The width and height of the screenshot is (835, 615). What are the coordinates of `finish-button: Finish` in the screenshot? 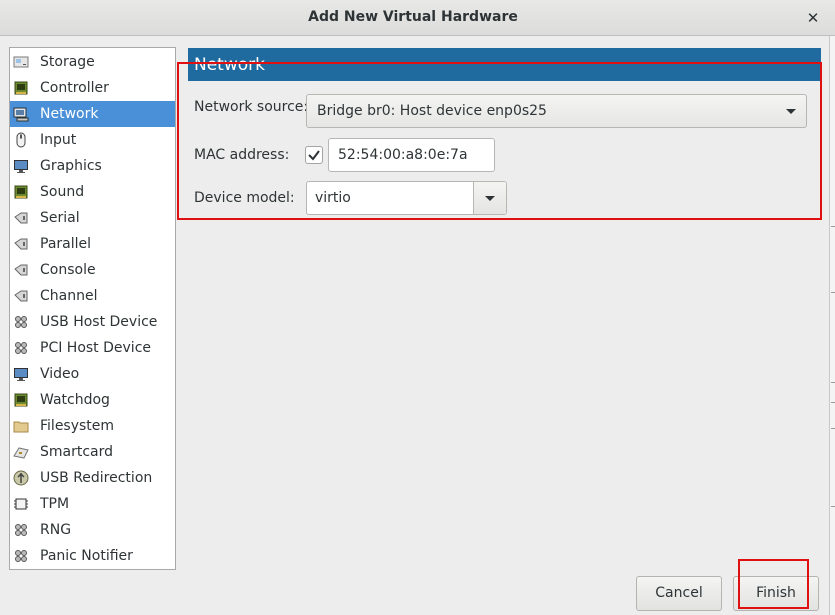 It's located at (776, 593).